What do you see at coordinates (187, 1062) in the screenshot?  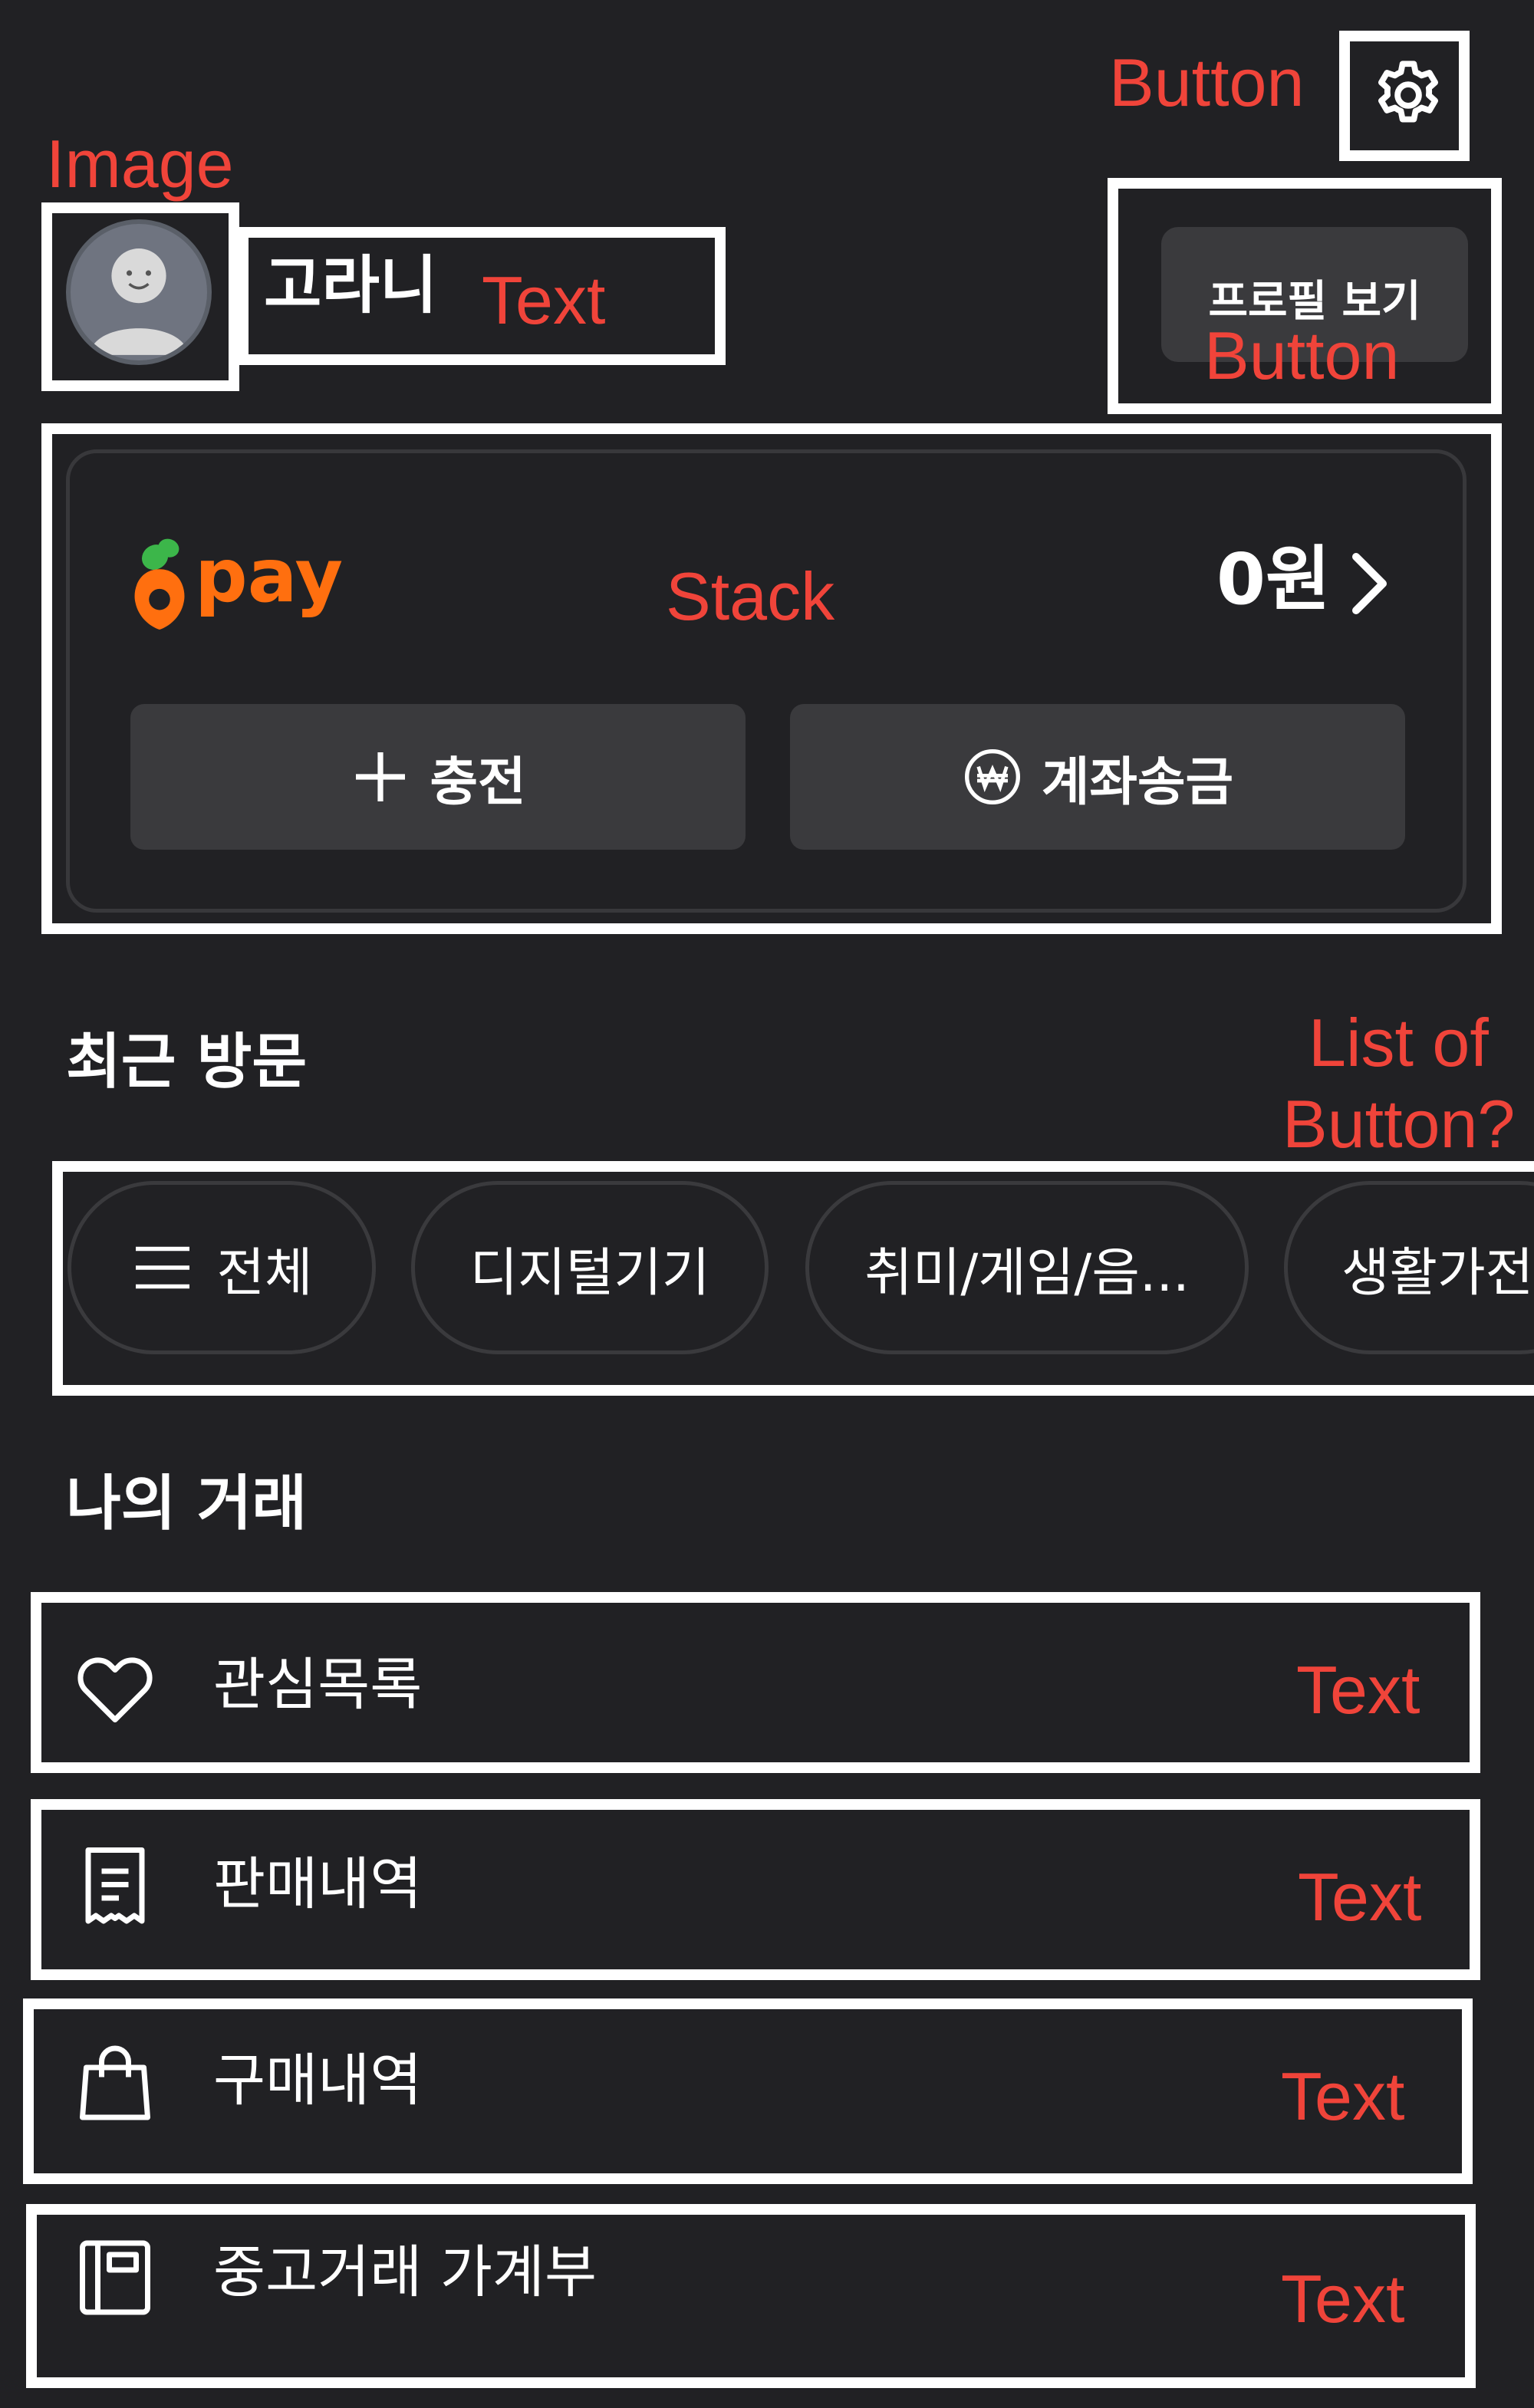 I see `recent-visits-title: 최근 방문` at bounding box center [187, 1062].